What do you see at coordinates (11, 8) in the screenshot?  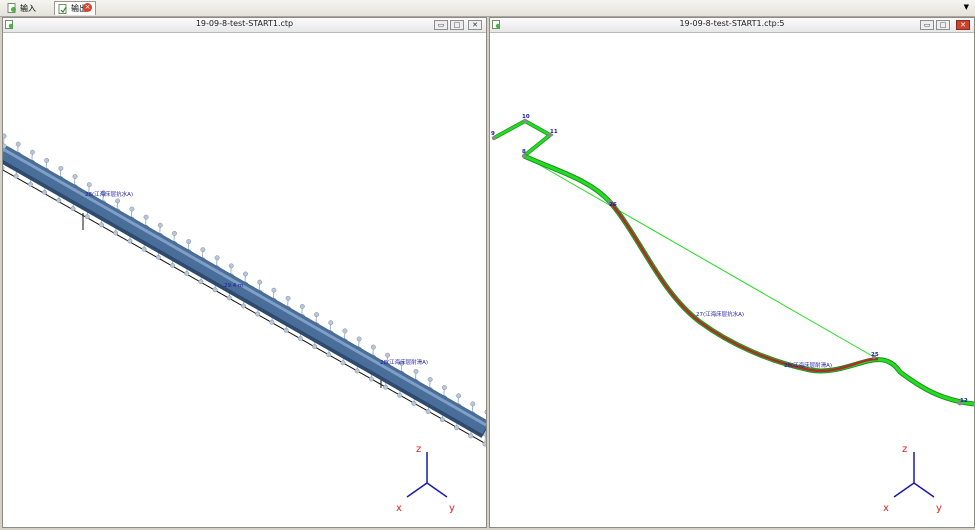 I see `input-document-icon` at bounding box center [11, 8].